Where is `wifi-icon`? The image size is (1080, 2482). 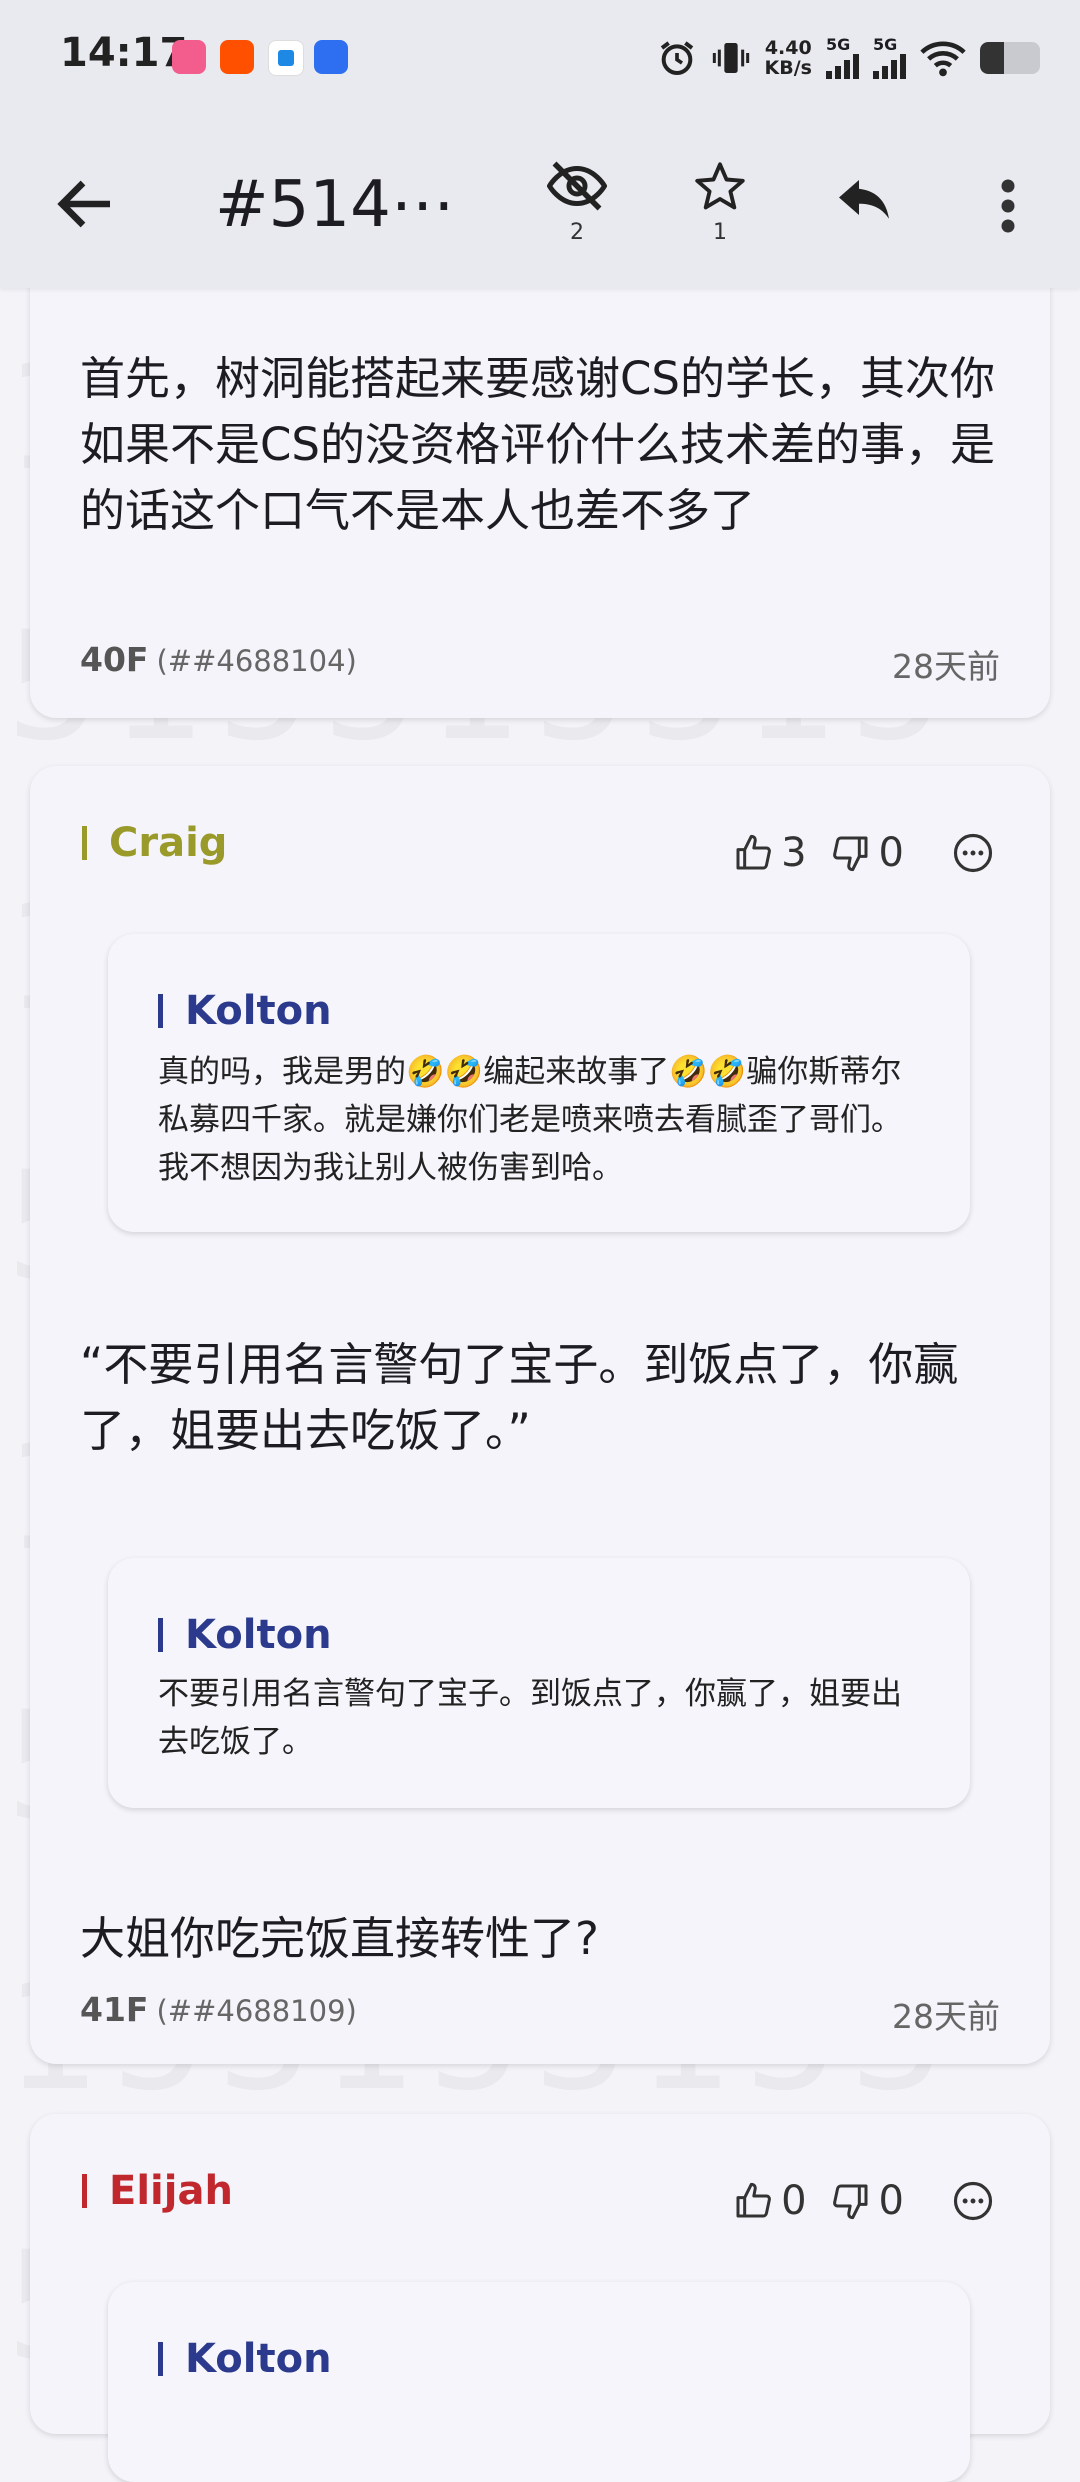 wifi-icon is located at coordinates (943, 59).